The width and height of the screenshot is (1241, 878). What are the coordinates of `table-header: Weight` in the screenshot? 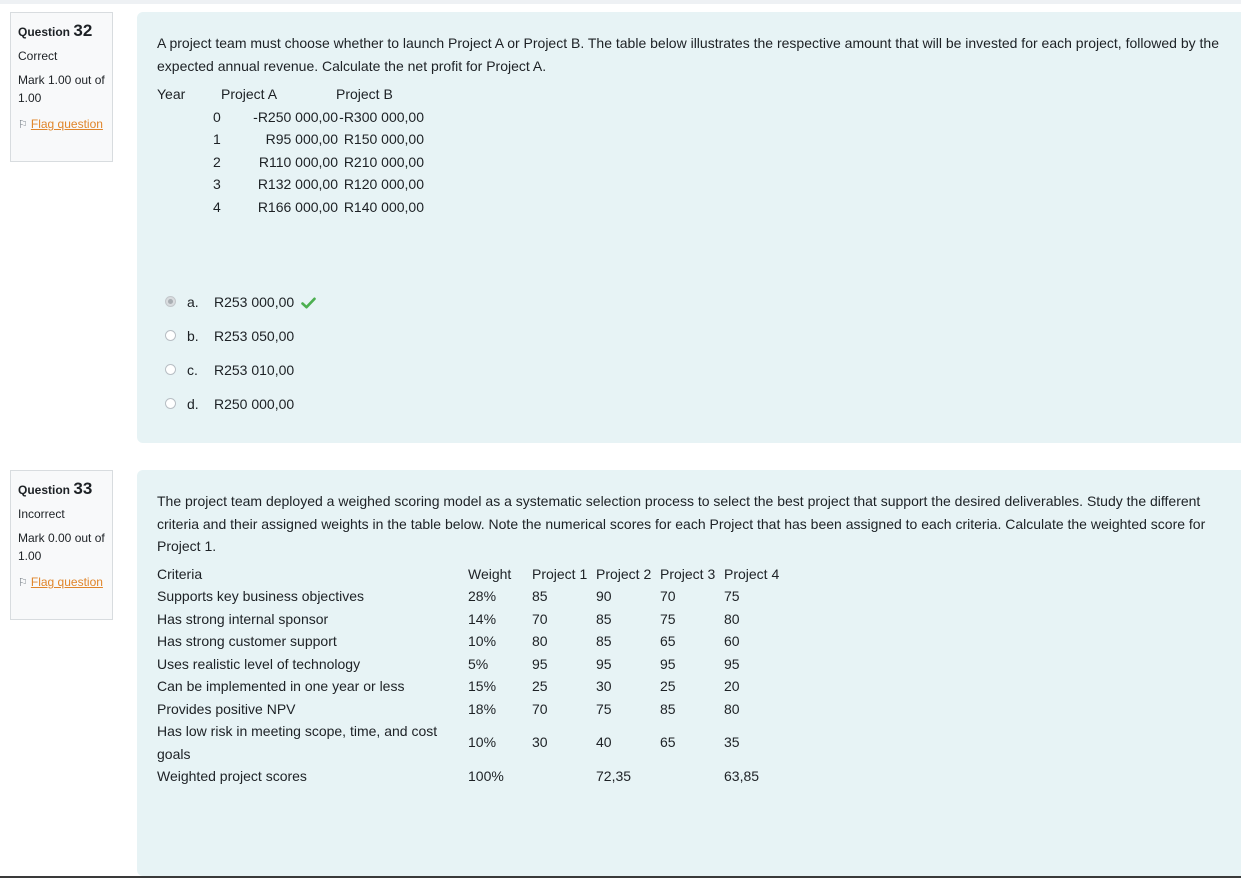 It's located at (490, 573).